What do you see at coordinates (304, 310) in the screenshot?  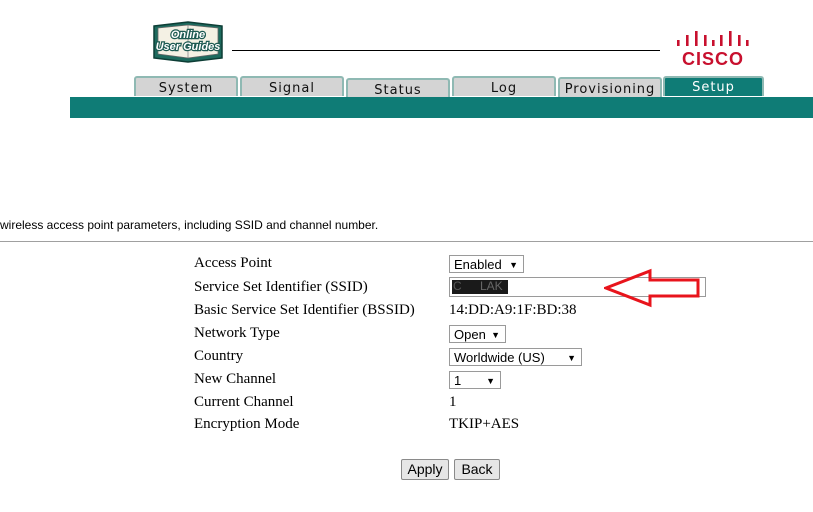 I see `bssid-label: Basic Service Set Identifier (BSSID)` at bounding box center [304, 310].